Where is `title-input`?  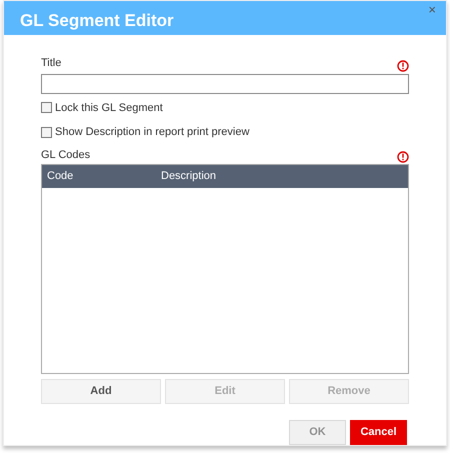 title-input is located at coordinates (225, 84).